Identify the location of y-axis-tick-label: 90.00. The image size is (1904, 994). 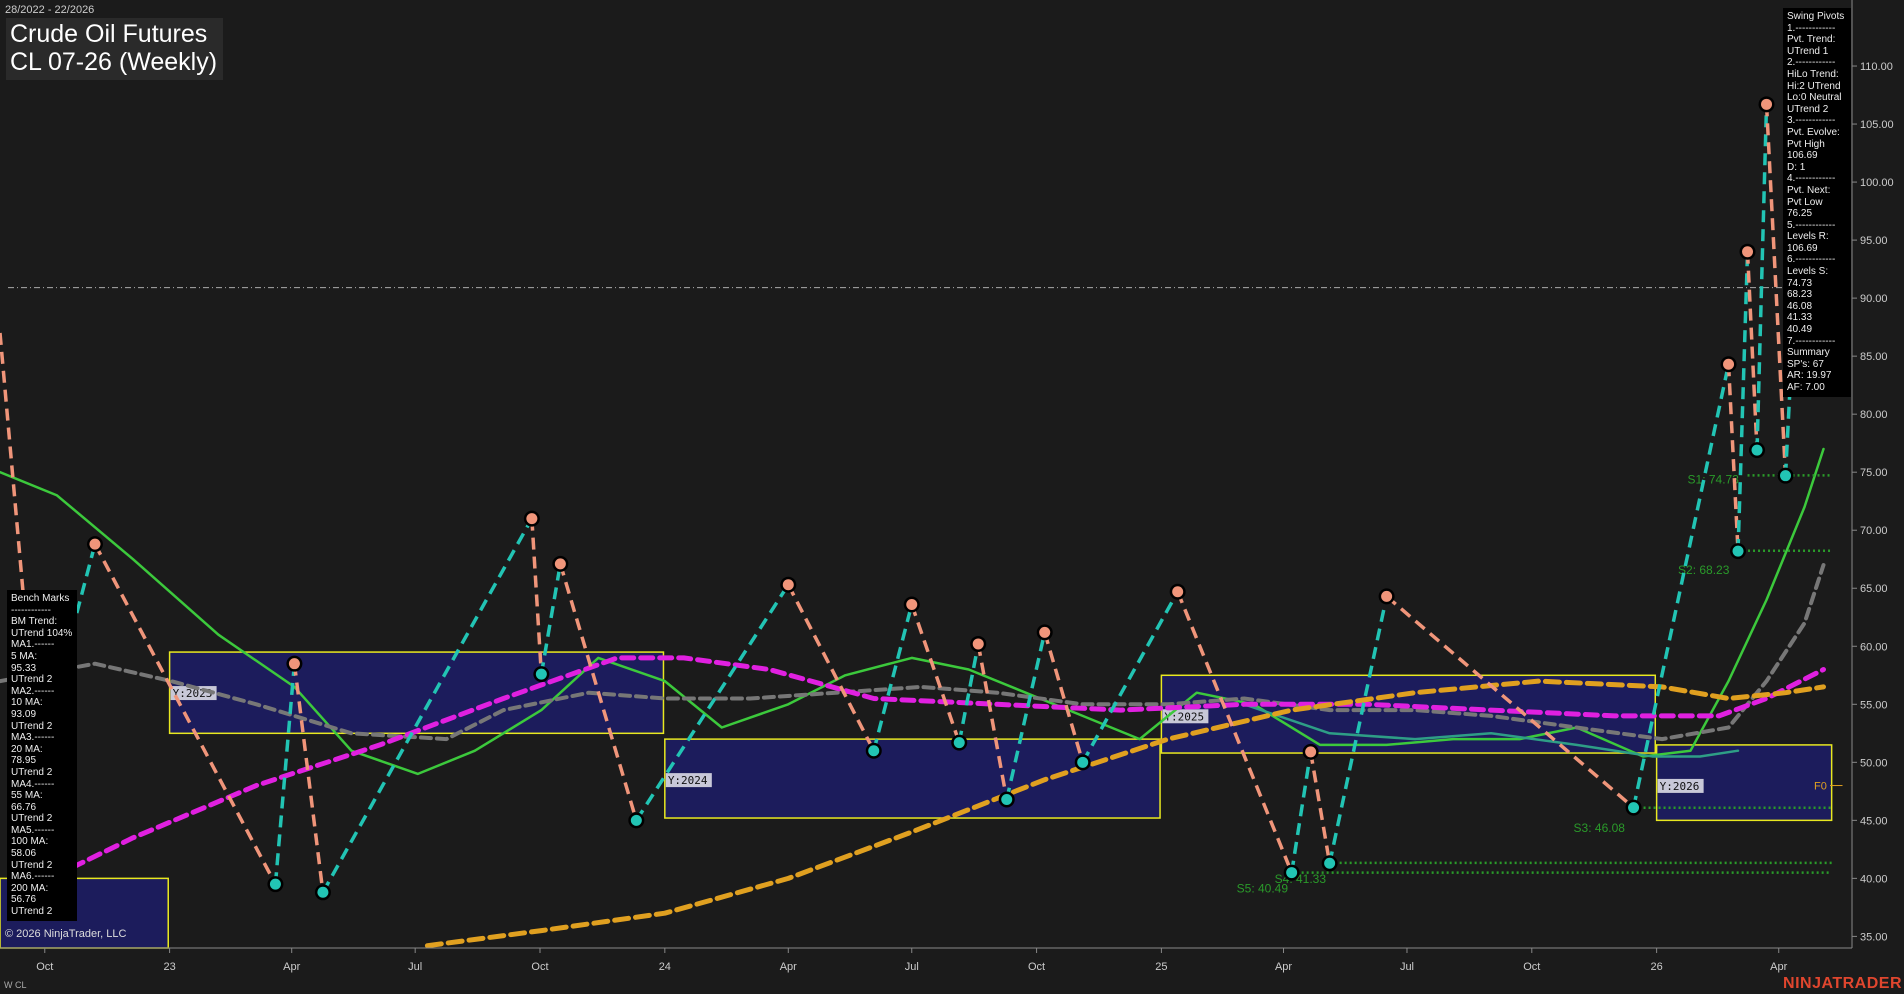
(1874, 299).